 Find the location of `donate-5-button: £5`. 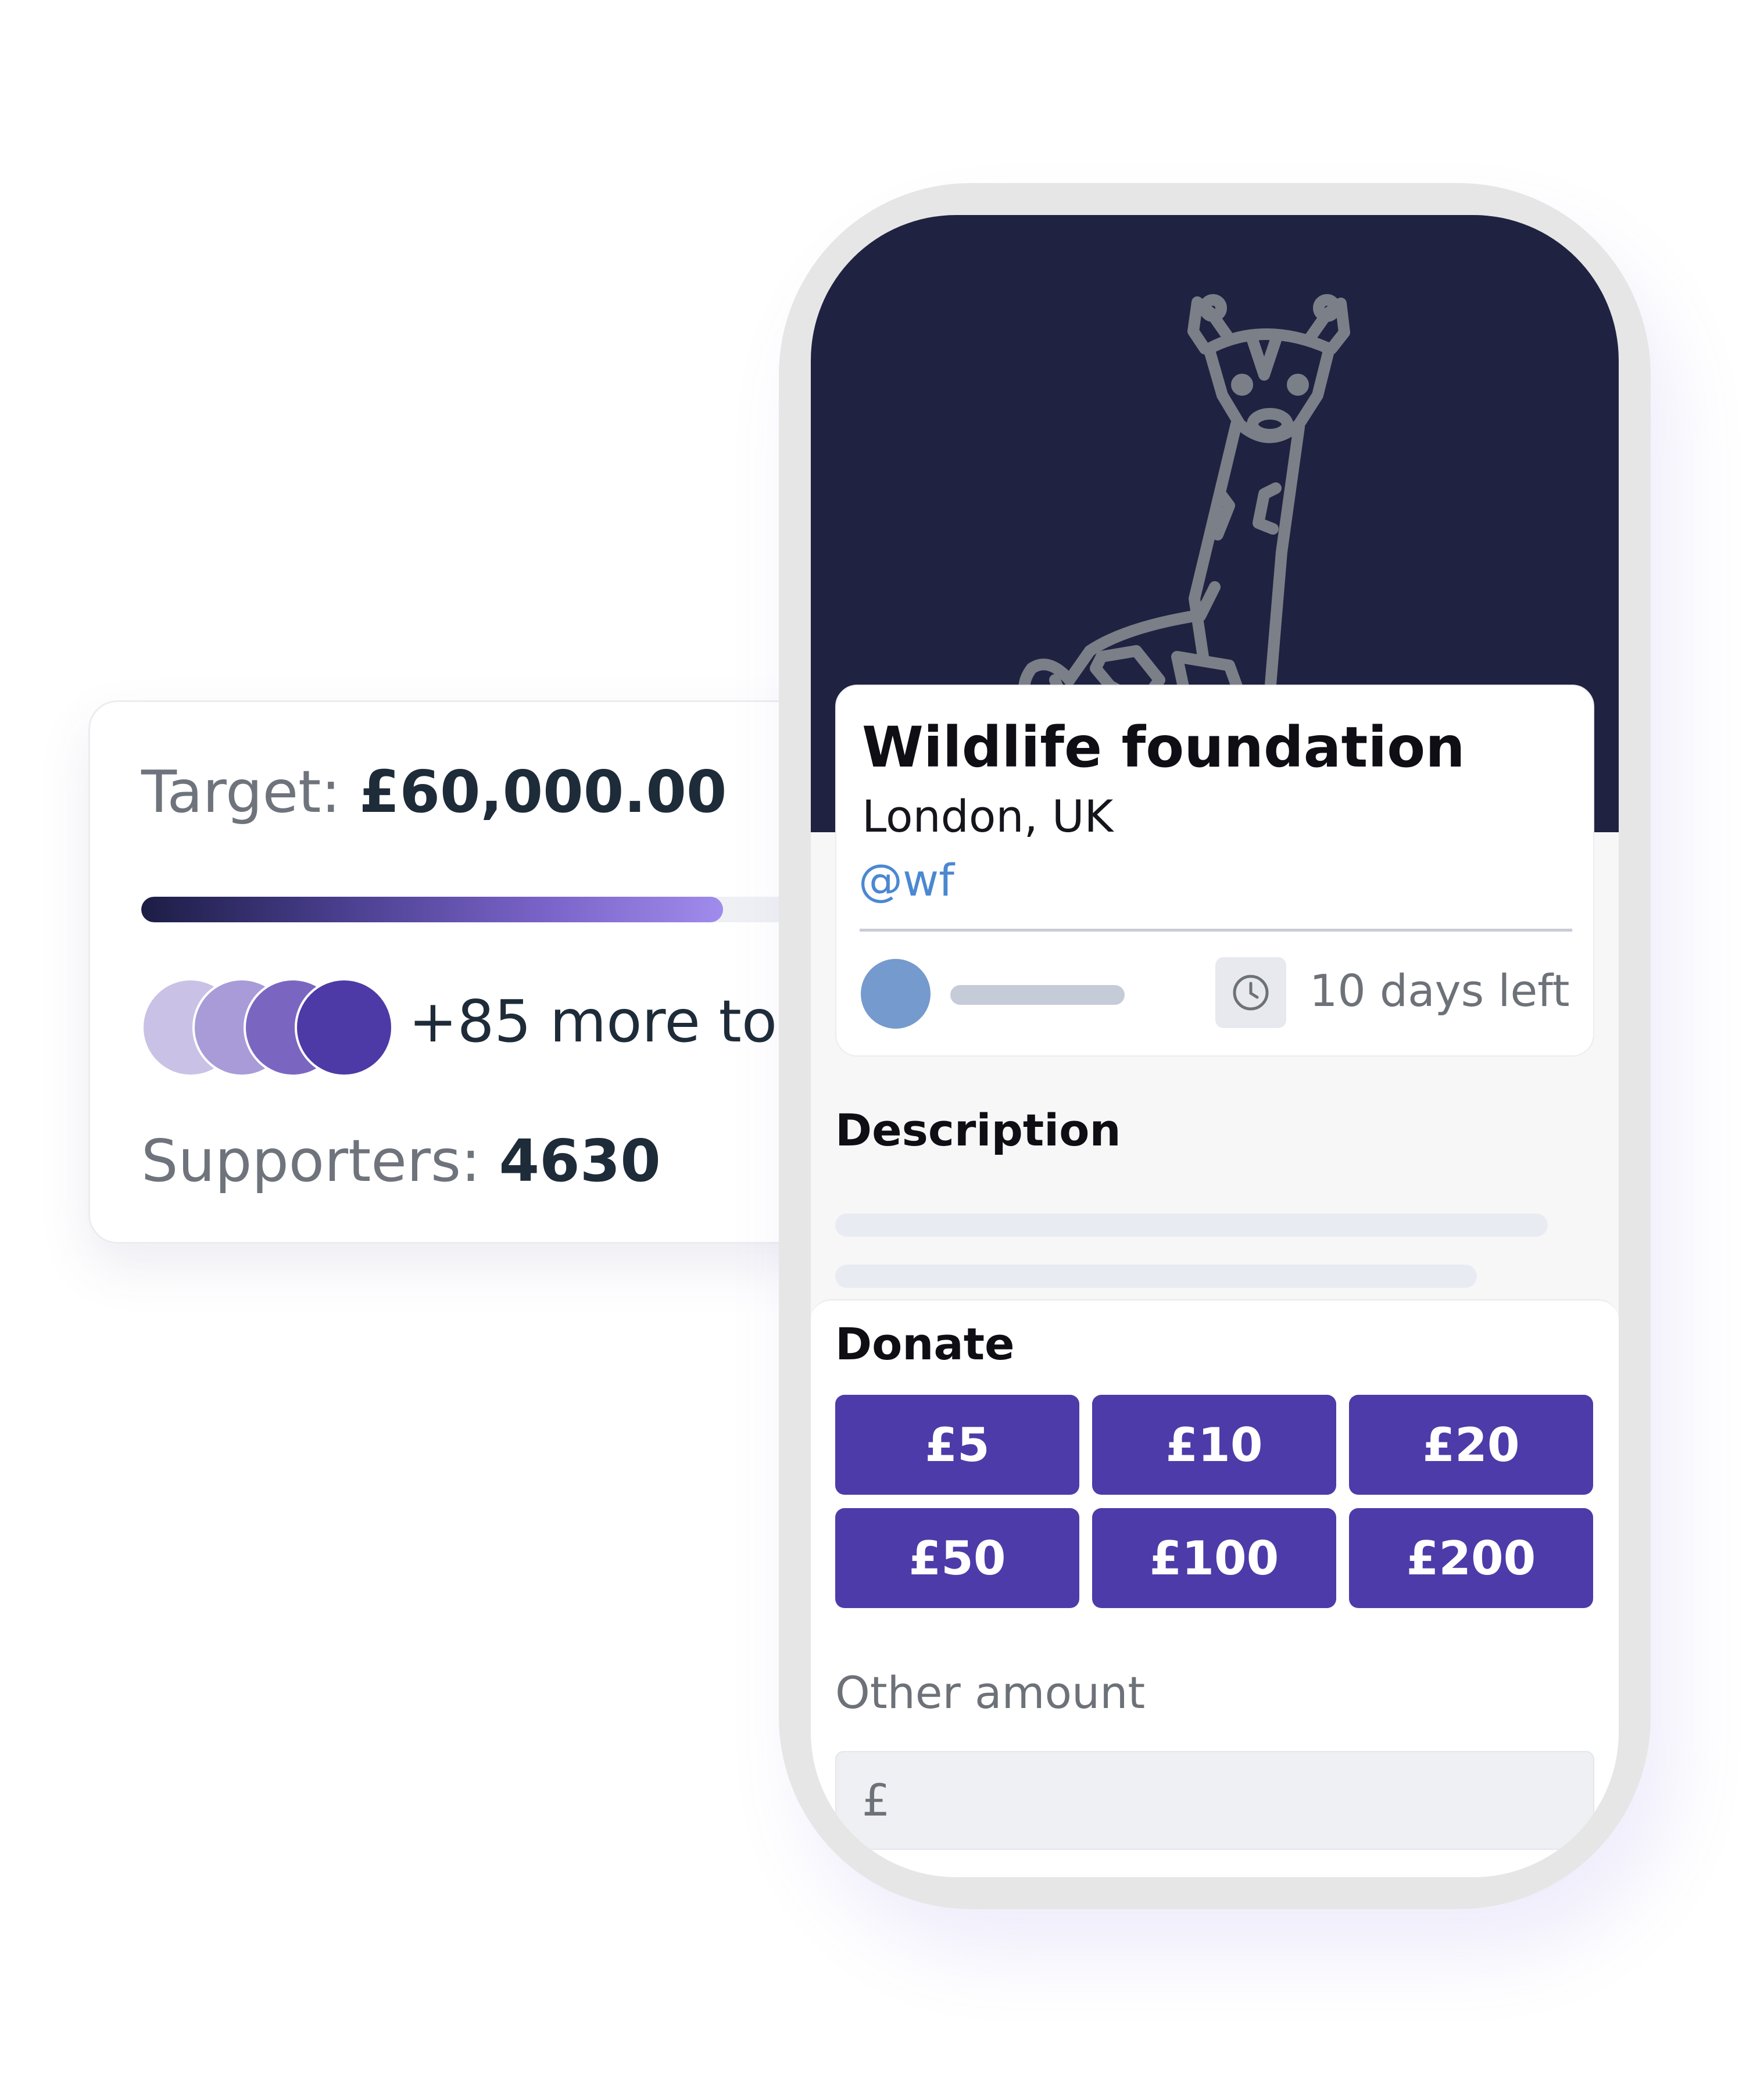

donate-5-button: £5 is located at coordinates (957, 1445).